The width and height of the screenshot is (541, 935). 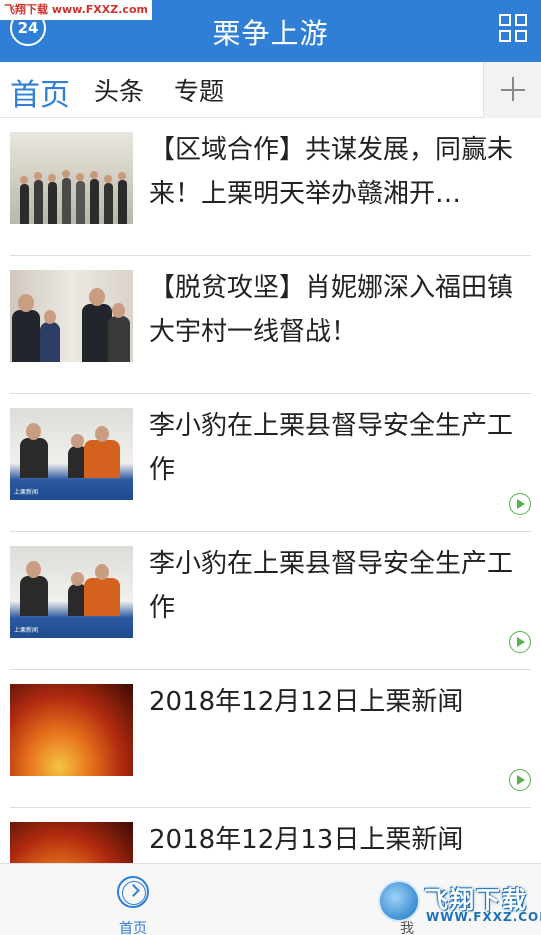 I want to click on news-item: 2018年12月12日上栗新闻, so click(x=270, y=739).